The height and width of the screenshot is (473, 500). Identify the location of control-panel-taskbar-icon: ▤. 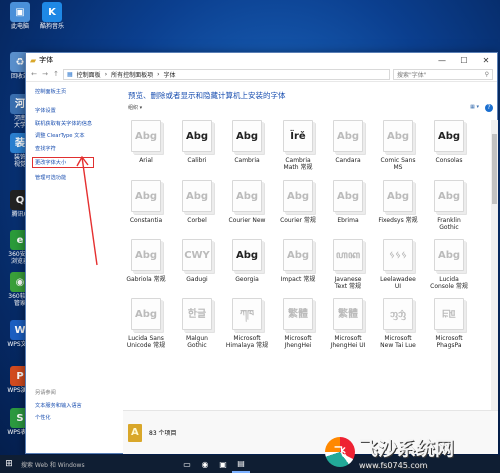
(241, 464).